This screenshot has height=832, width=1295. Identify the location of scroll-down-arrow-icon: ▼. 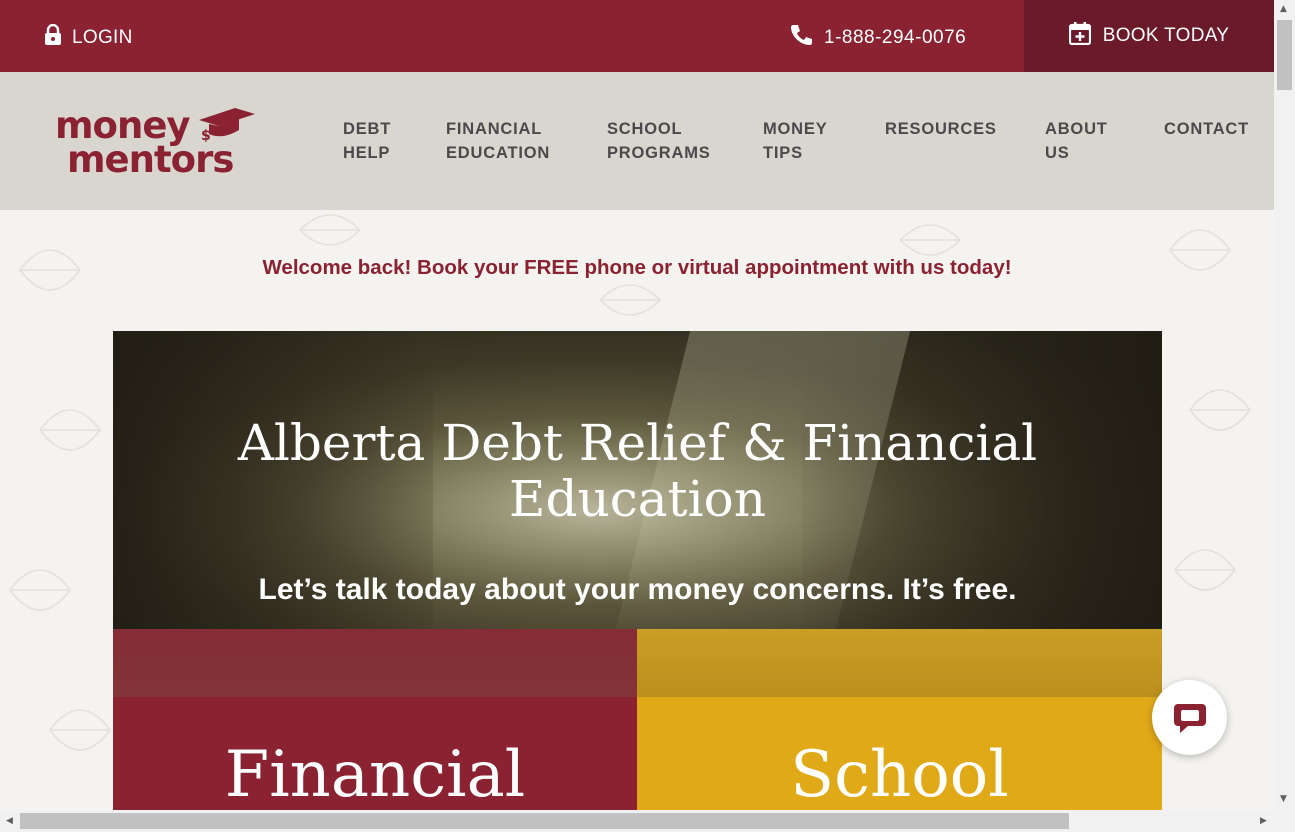
(1283, 799).